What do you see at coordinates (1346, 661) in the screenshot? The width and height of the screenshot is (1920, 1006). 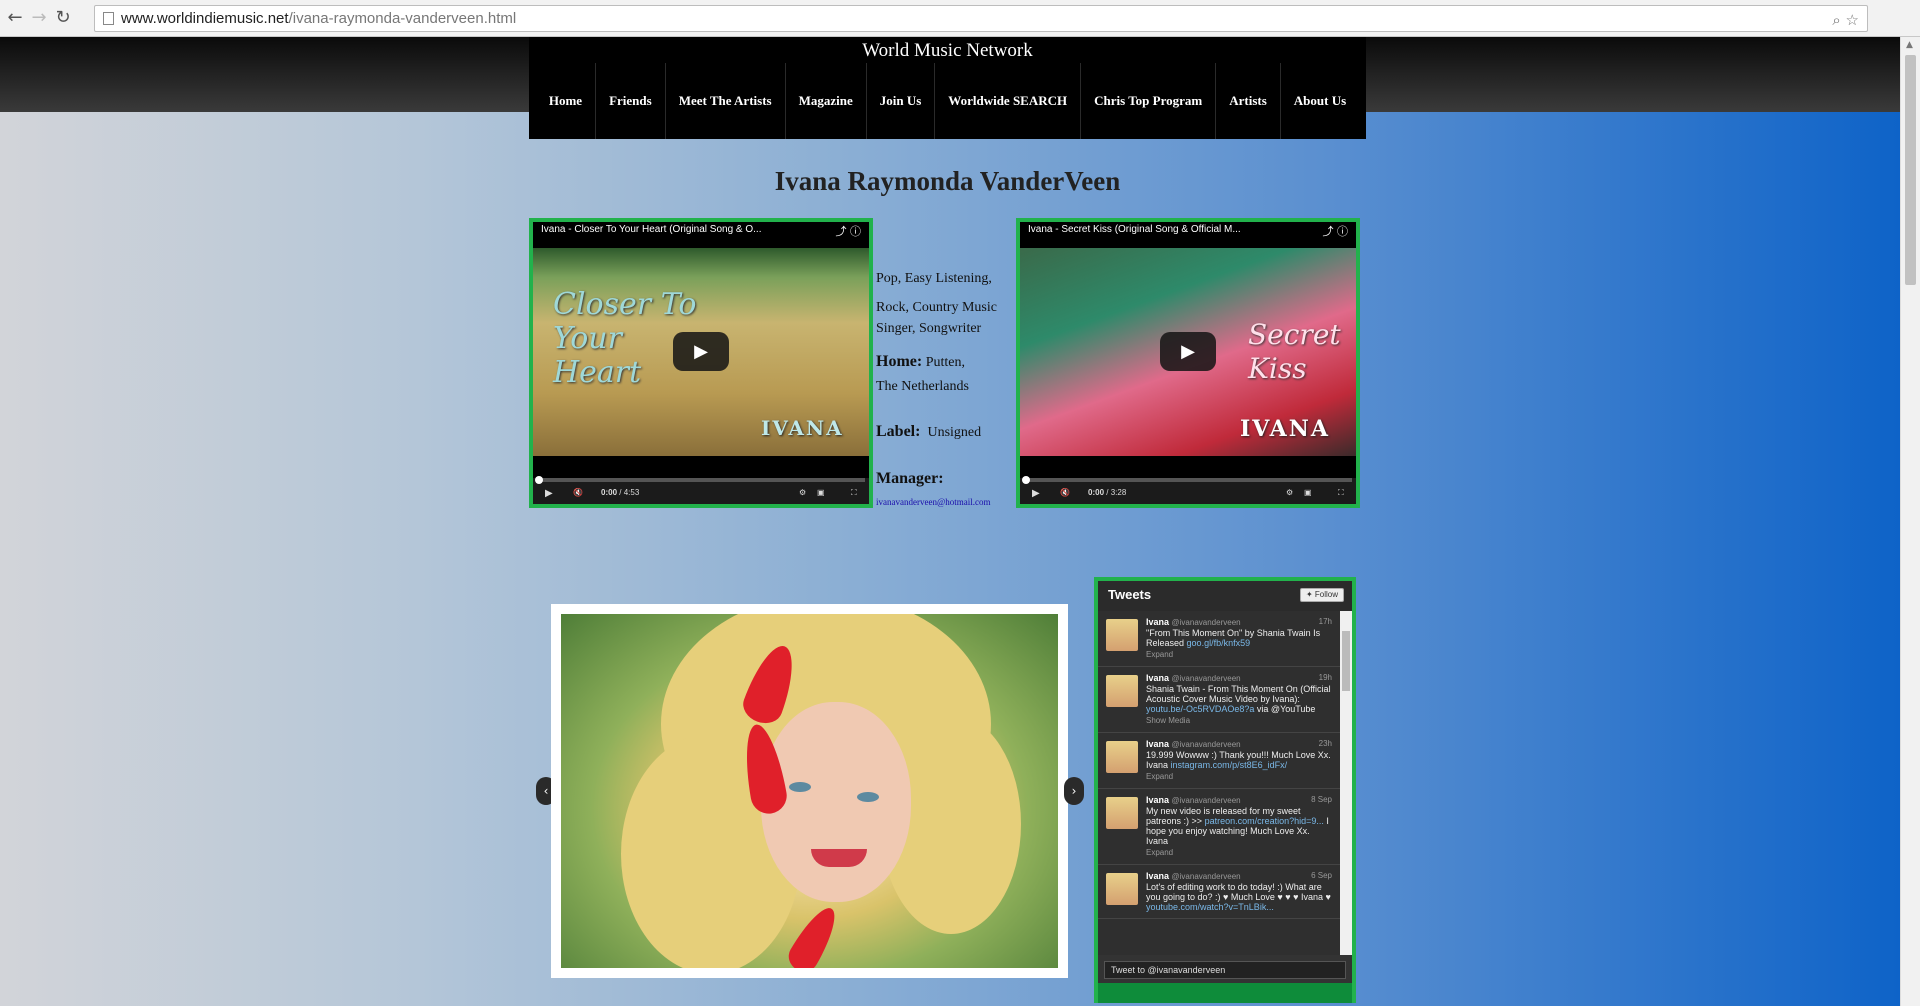 I see `tweet-scrollbar-thumb` at bounding box center [1346, 661].